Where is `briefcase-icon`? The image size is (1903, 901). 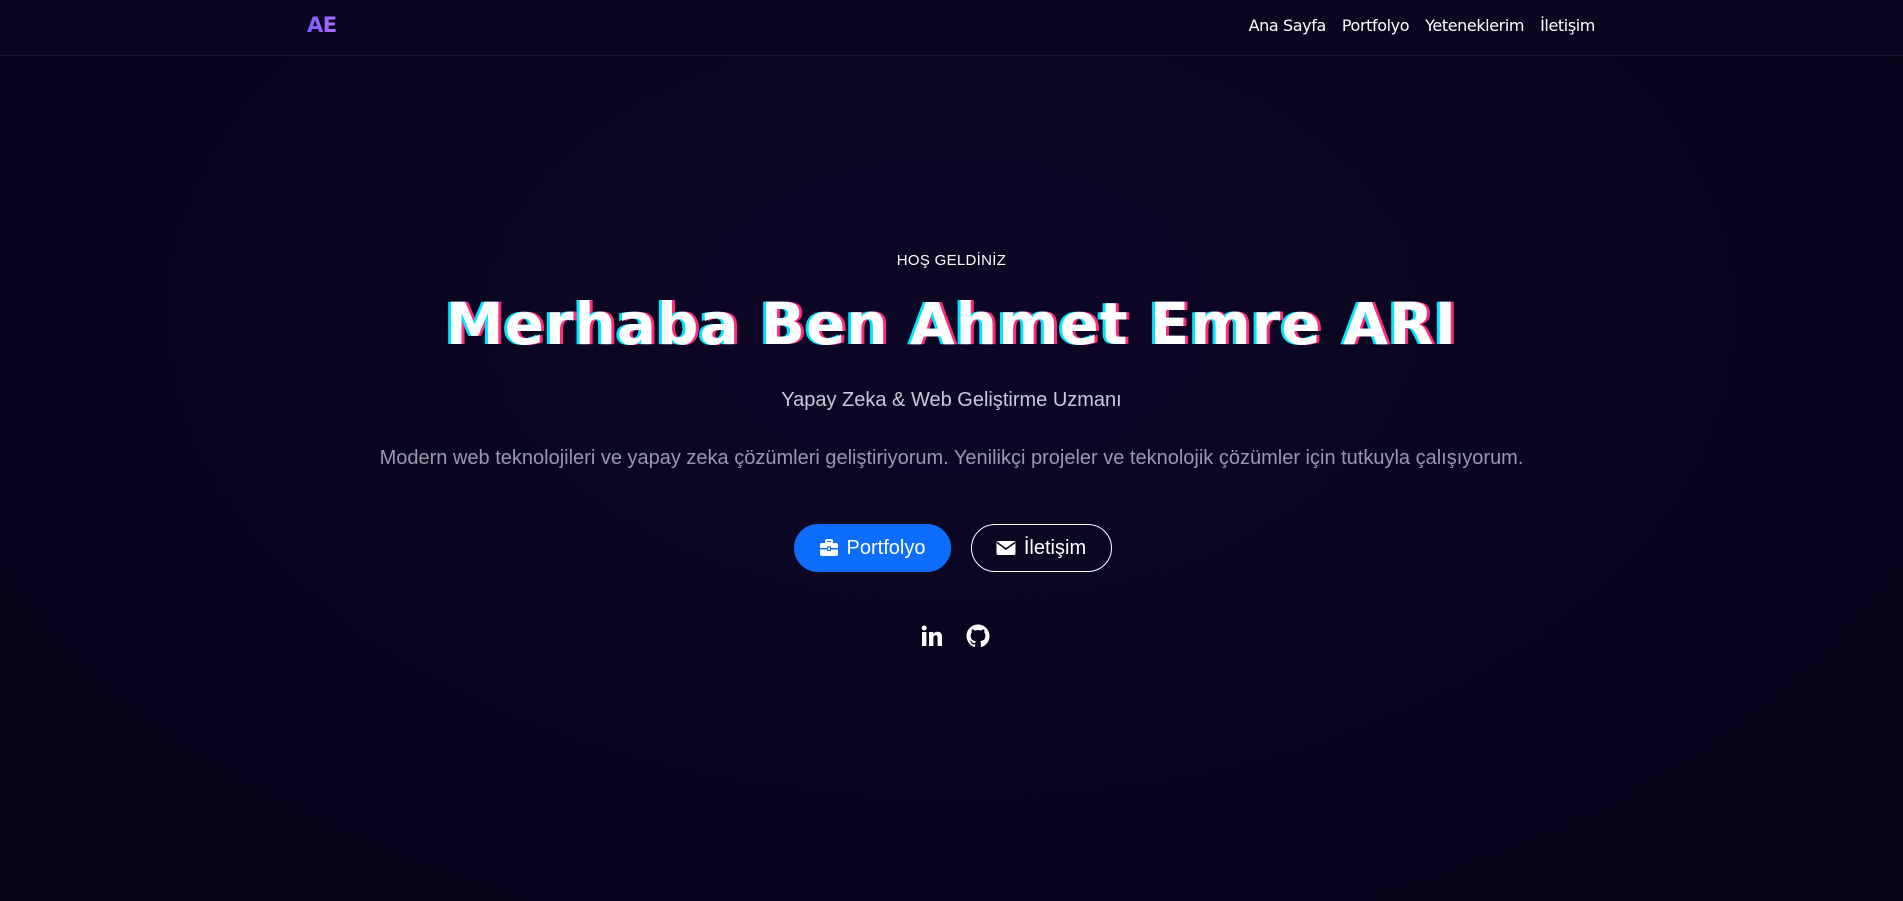 briefcase-icon is located at coordinates (829, 548).